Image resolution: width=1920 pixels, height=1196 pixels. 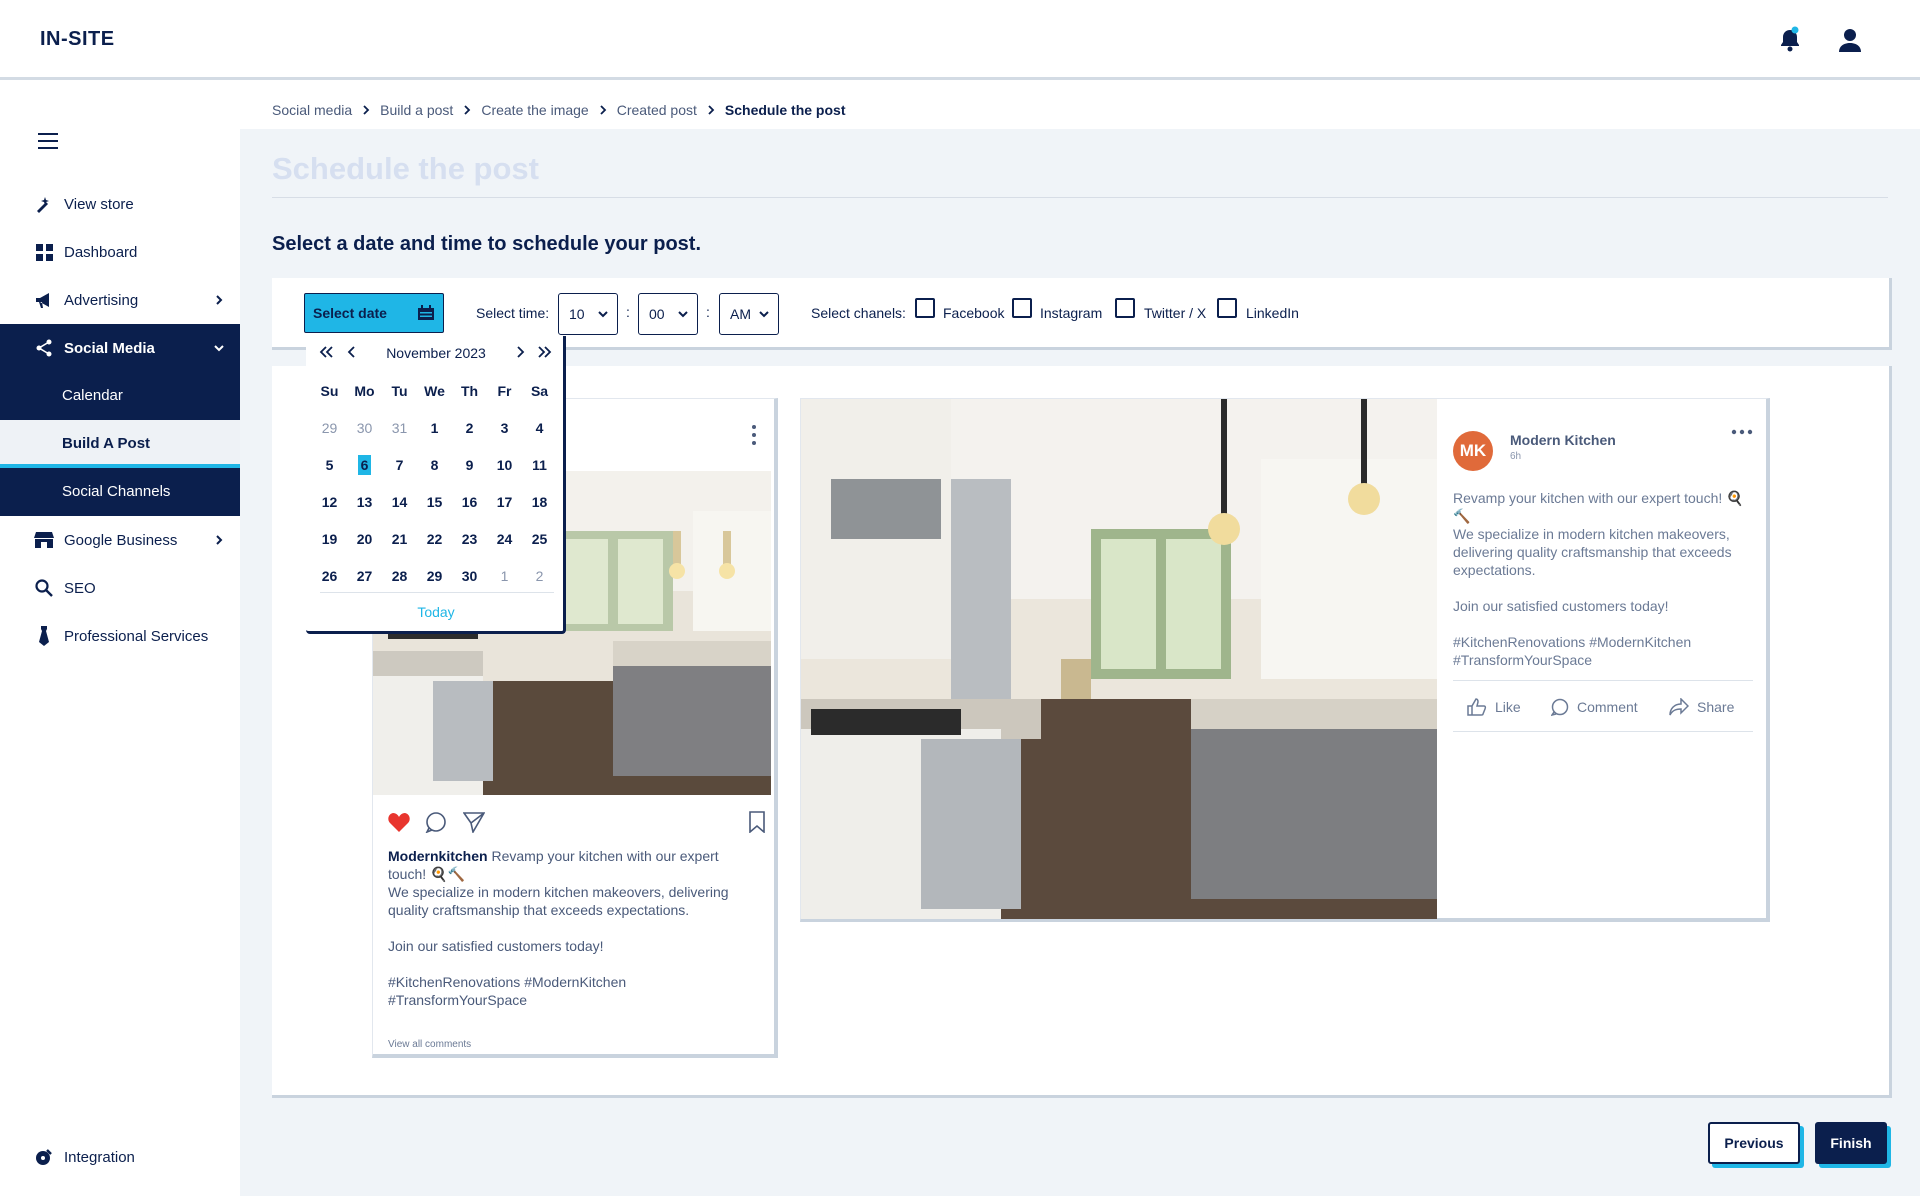 I want to click on calendar-day: 21, so click(x=399, y=539).